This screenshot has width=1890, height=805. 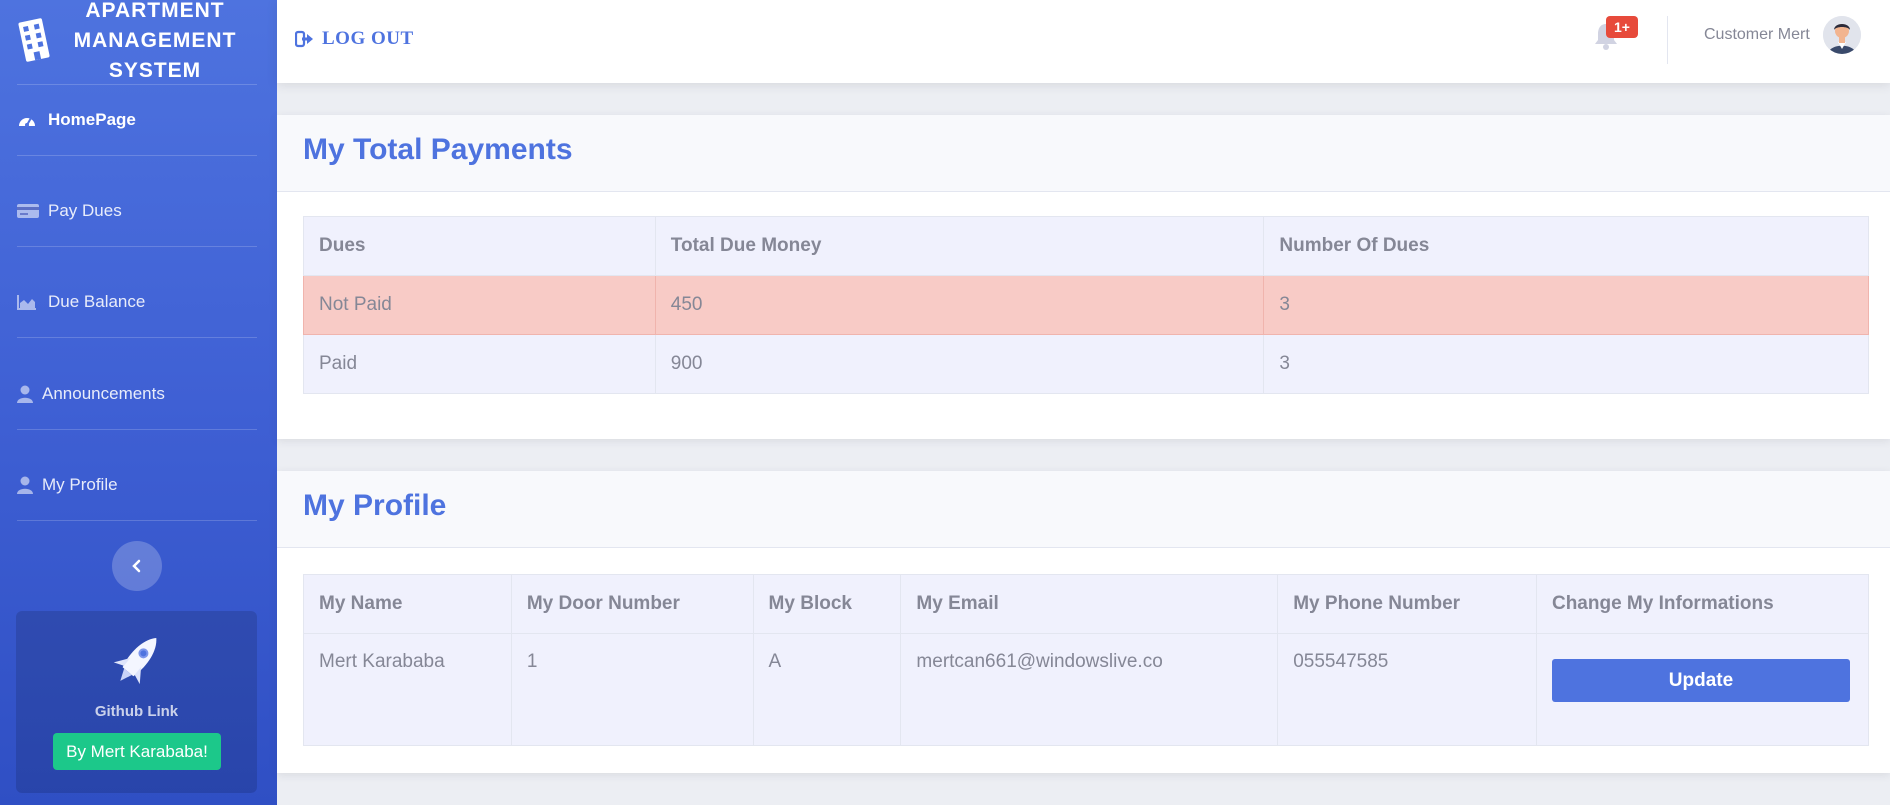 What do you see at coordinates (632, 689) in the screenshot?
I see `table-cell: 1` at bounding box center [632, 689].